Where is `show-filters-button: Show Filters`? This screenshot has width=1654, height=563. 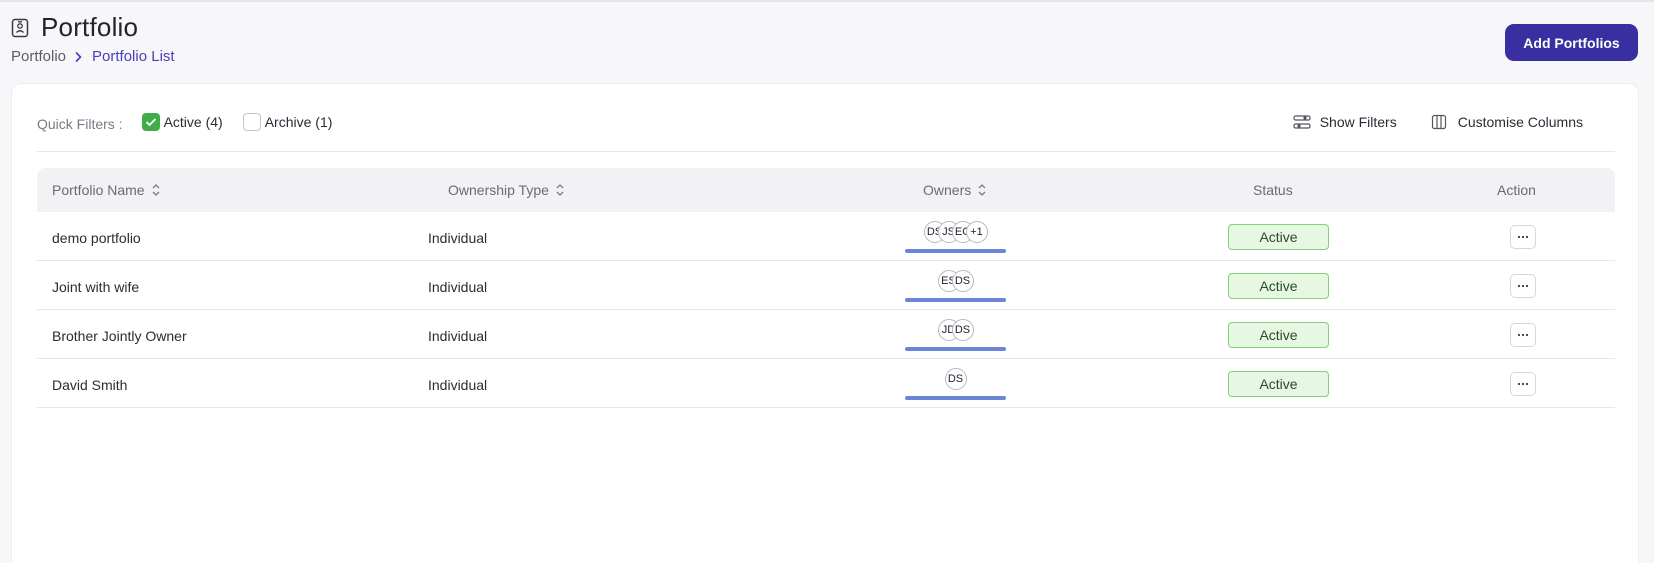
show-filters-button: Show Filters is located at coordinates (1345, 122).